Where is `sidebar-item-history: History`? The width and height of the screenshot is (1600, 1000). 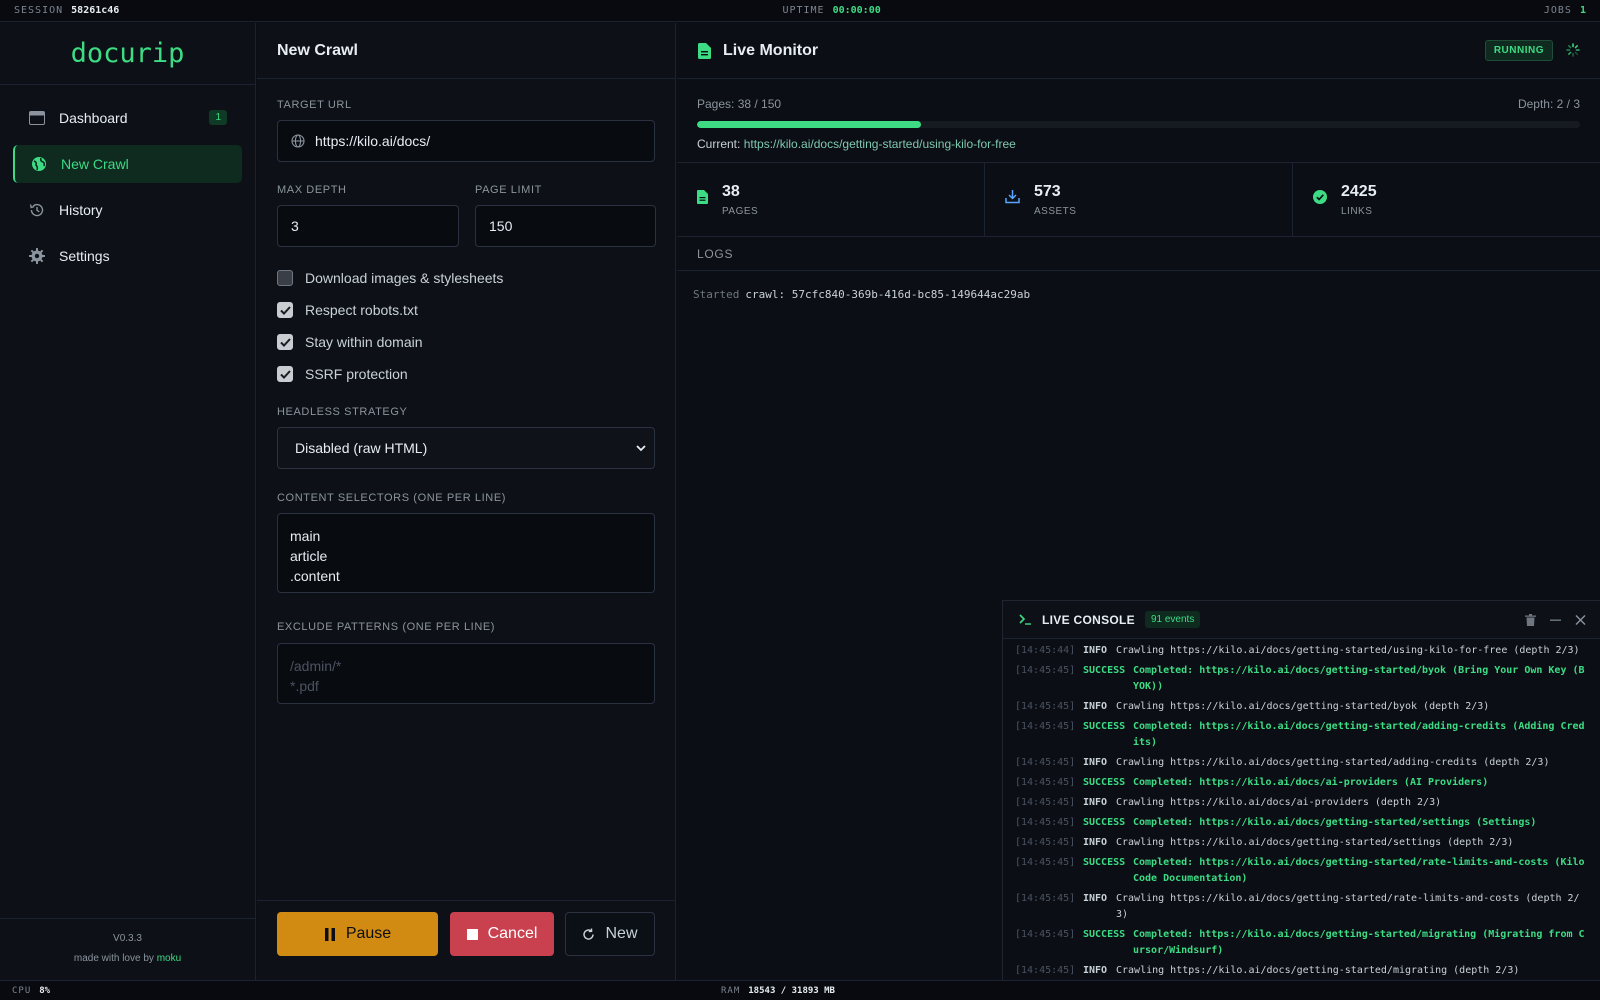 sidebar-item-history: History is located at coordinates (127, 210).